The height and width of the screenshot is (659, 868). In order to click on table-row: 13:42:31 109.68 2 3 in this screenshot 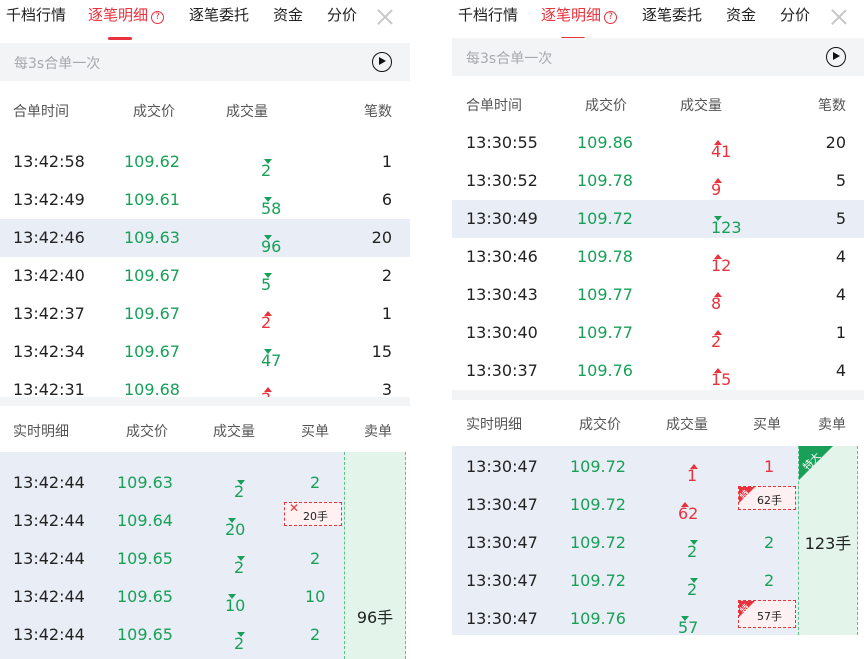, I will do `click(205, 384)`.